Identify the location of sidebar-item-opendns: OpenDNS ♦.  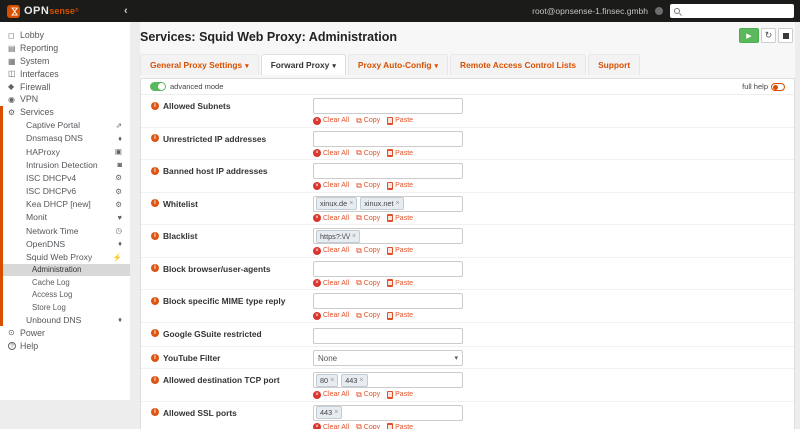
(66, 243).